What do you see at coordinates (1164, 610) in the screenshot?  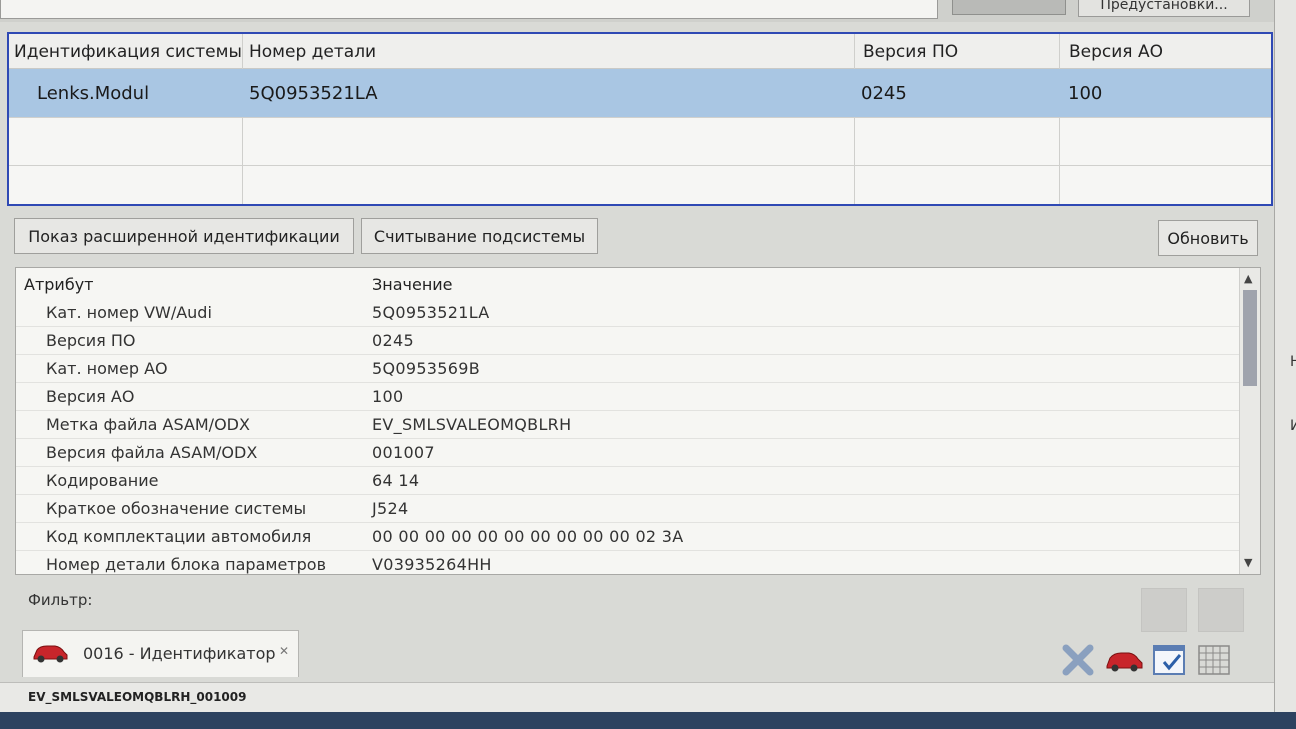 I see `add-filter-button` at bounding box center [1164, 610].